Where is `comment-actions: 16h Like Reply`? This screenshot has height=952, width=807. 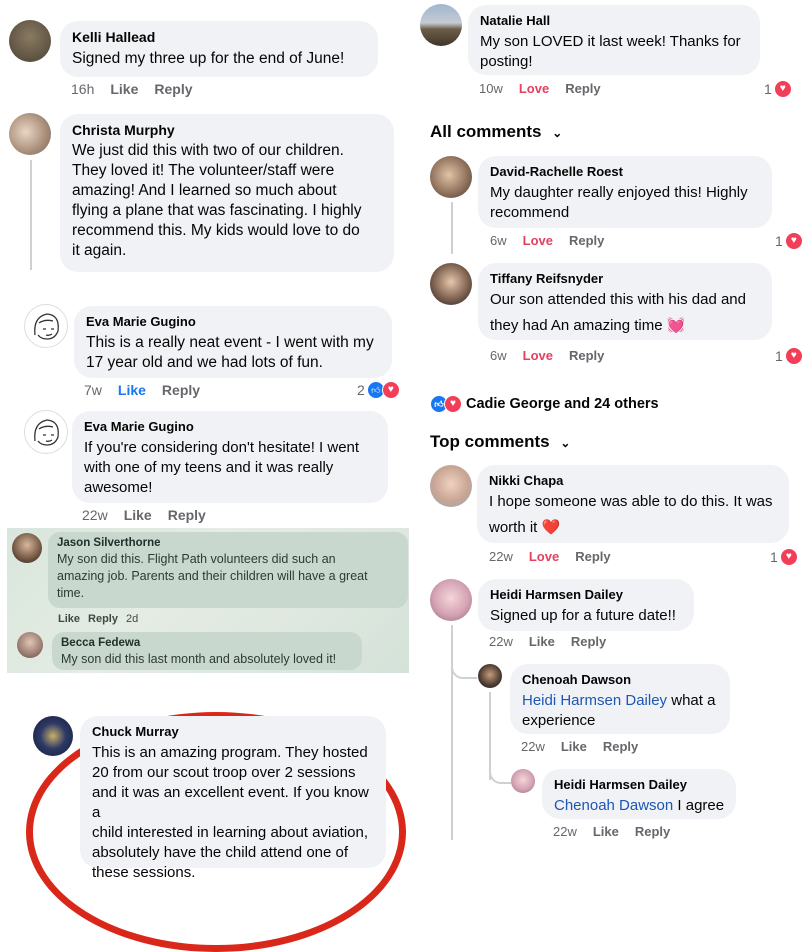
comment-actions: 16h Like Reply is located at coordinates (140, 89).